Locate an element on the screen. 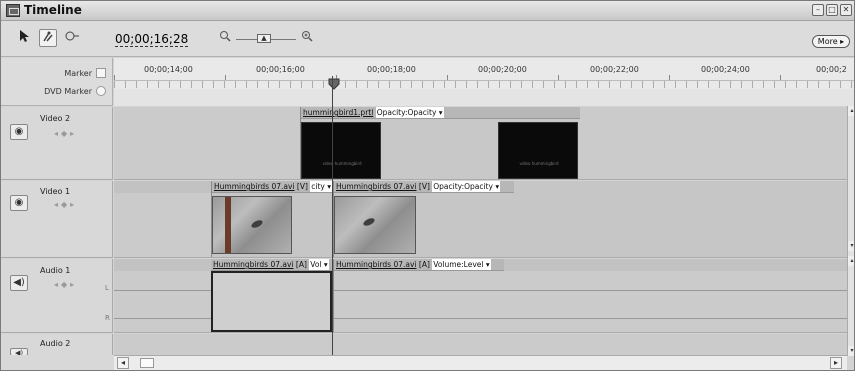  current-timecode: 00;00;16;28 is located at coordinates (152, 40).